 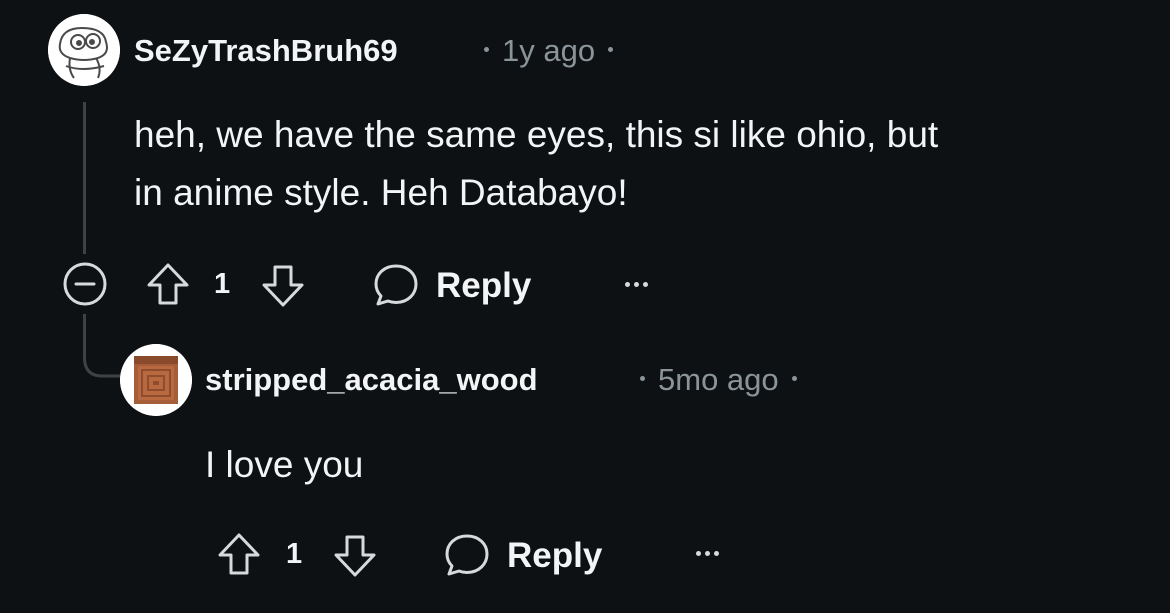 I want to click on timestamp-text: 5mo ago, so click(x=718, y=379).